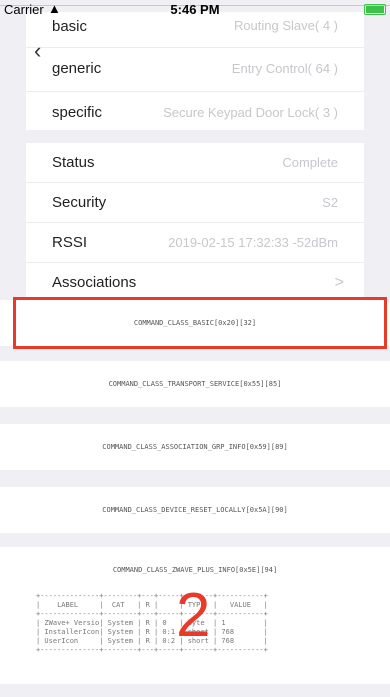 The height and width of the screenshot is (697, 390). Describe the element at coordinates (200, 323) in the screenshot. I see `highlight-box` at that location.